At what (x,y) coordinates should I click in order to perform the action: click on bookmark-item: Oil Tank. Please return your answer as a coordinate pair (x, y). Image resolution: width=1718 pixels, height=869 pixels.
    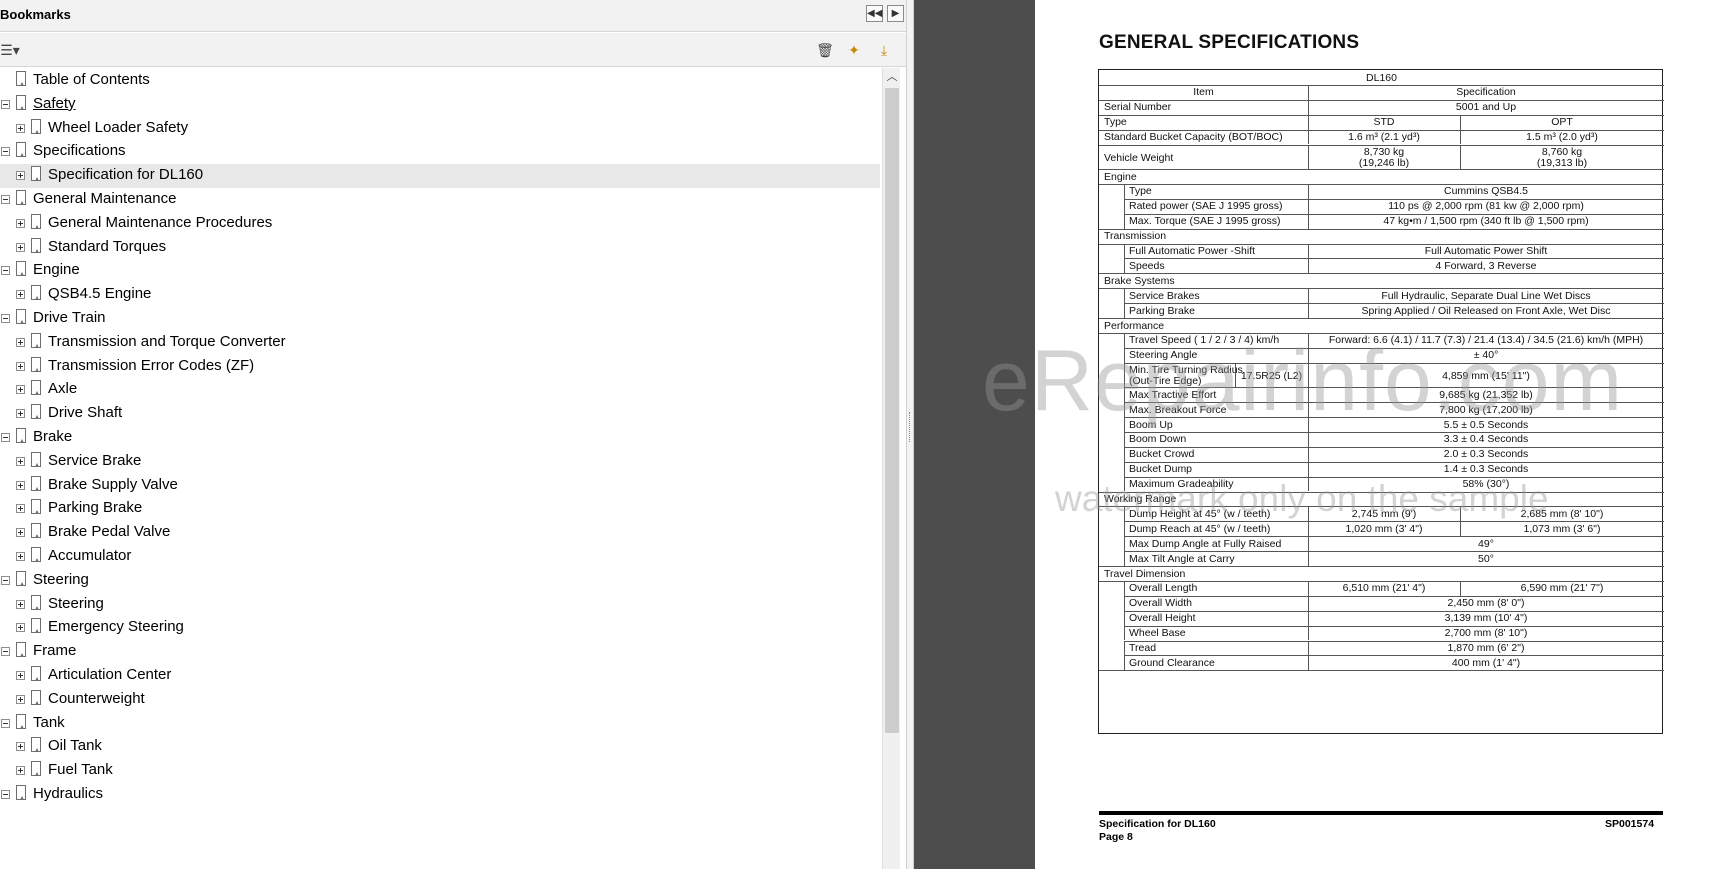
    Looking at the image, I should click on (440, 747).